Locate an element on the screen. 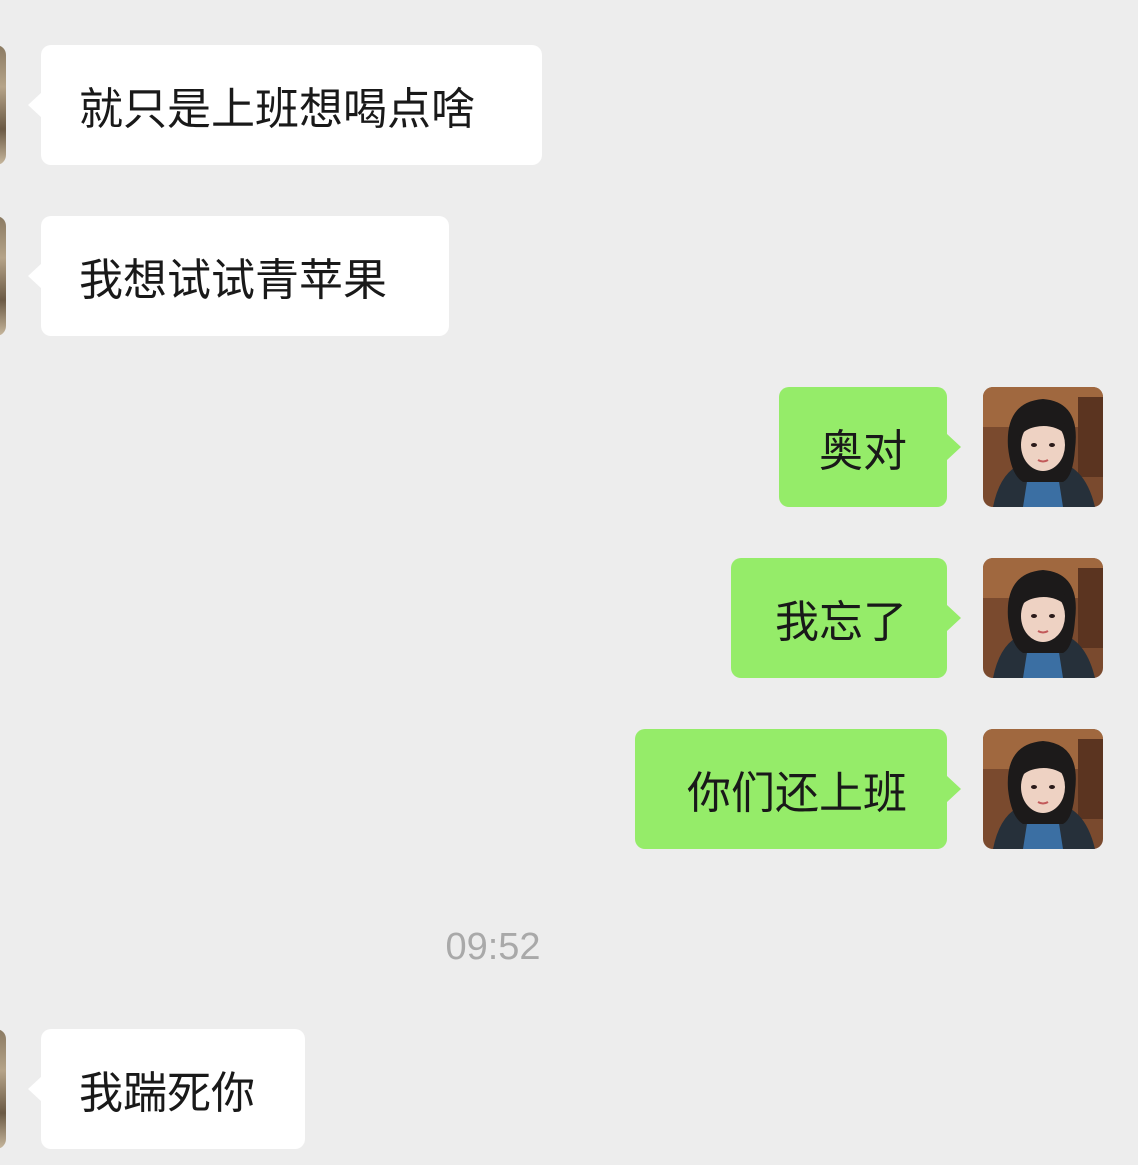 Image resolution: width=1138 pixels, height=1165 pixels. incoming-message-bubble: 就只是上班想喝点啥 is located at coordinates (285, 105).